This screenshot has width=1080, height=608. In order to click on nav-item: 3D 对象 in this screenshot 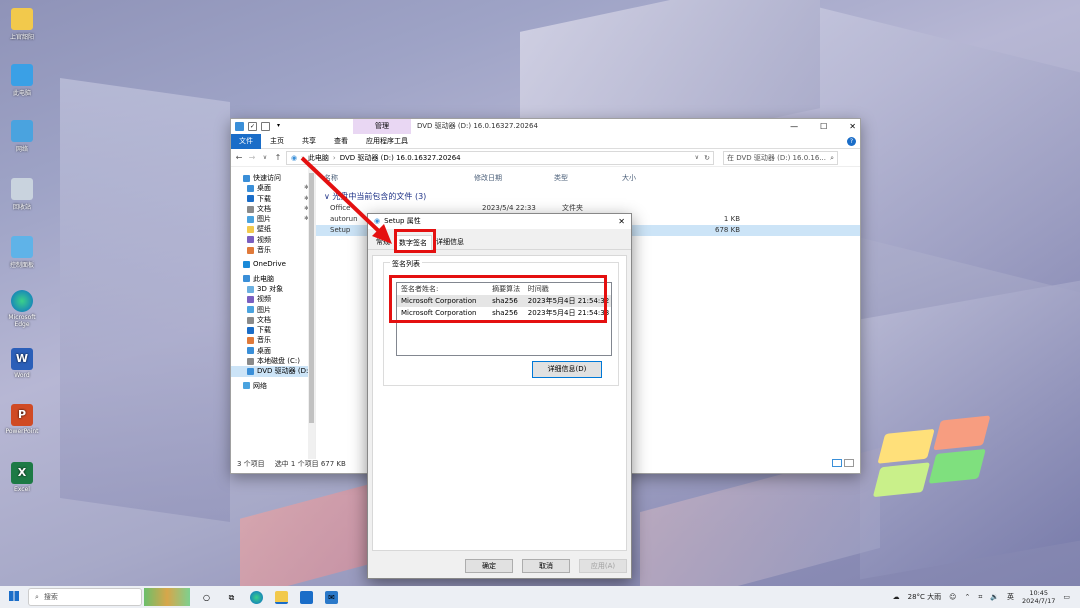, I will do `click(273, 289)`.